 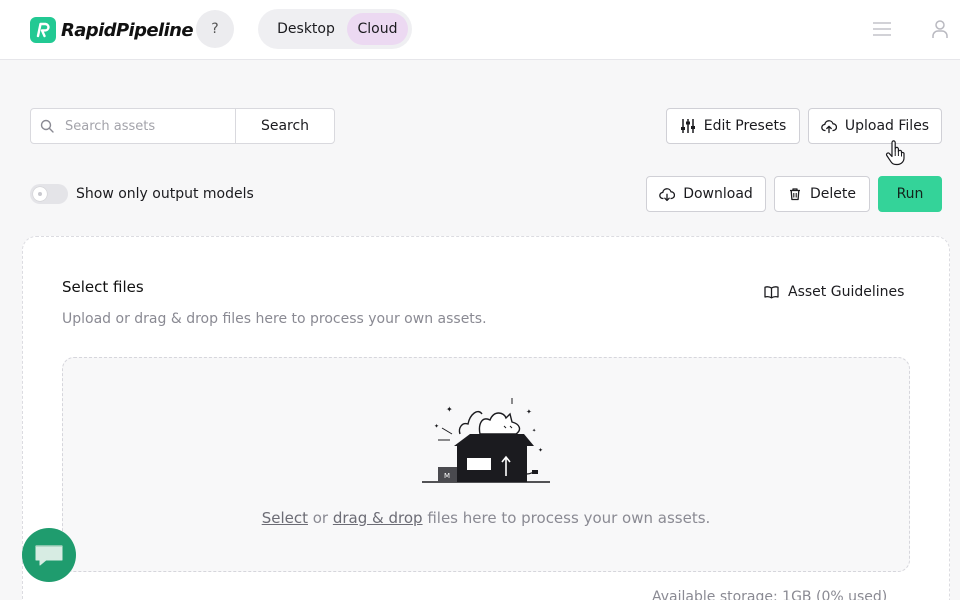 I want to click on svg-text: M, so click(x=447, y=476).